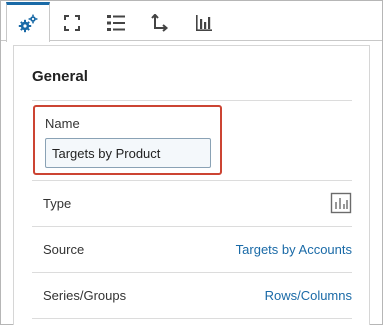 The height and width of the screenshot is (325, 383). Describe the element at coordinates (85, 295) in the screenshot. I see `series-groups-label: Series/Groups` at that location.